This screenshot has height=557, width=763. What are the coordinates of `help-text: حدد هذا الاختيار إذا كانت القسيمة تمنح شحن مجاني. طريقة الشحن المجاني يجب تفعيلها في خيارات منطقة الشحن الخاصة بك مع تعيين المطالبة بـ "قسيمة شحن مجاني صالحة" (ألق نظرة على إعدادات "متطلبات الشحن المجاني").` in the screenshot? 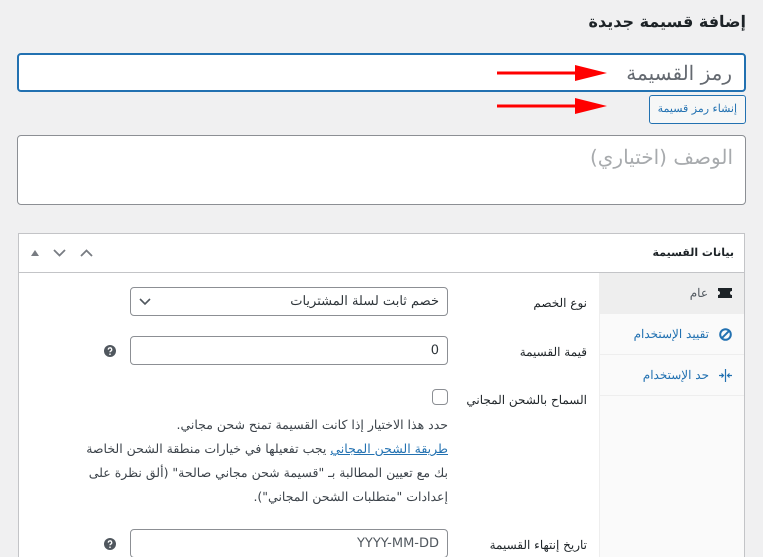 It's located at (266, 461).